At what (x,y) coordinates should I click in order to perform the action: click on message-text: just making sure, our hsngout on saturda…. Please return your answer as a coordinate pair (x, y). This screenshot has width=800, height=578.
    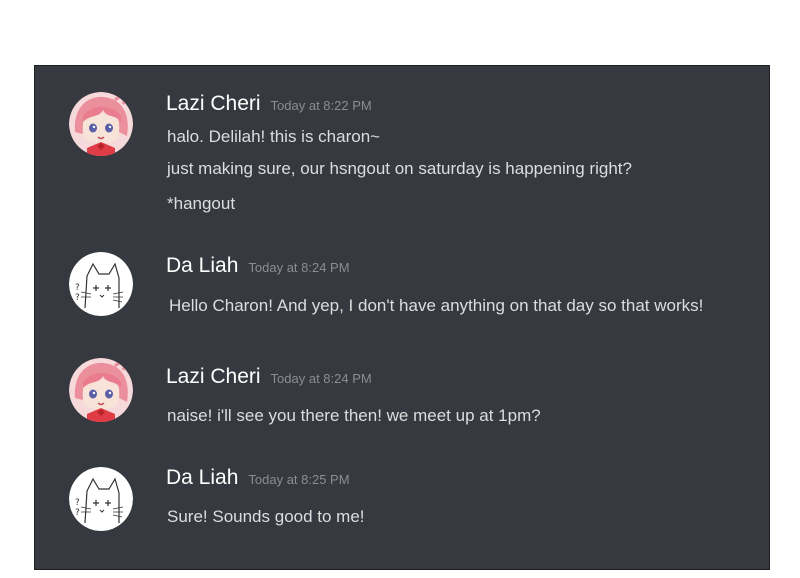
    Looking at the image, I should click on (399, 168).